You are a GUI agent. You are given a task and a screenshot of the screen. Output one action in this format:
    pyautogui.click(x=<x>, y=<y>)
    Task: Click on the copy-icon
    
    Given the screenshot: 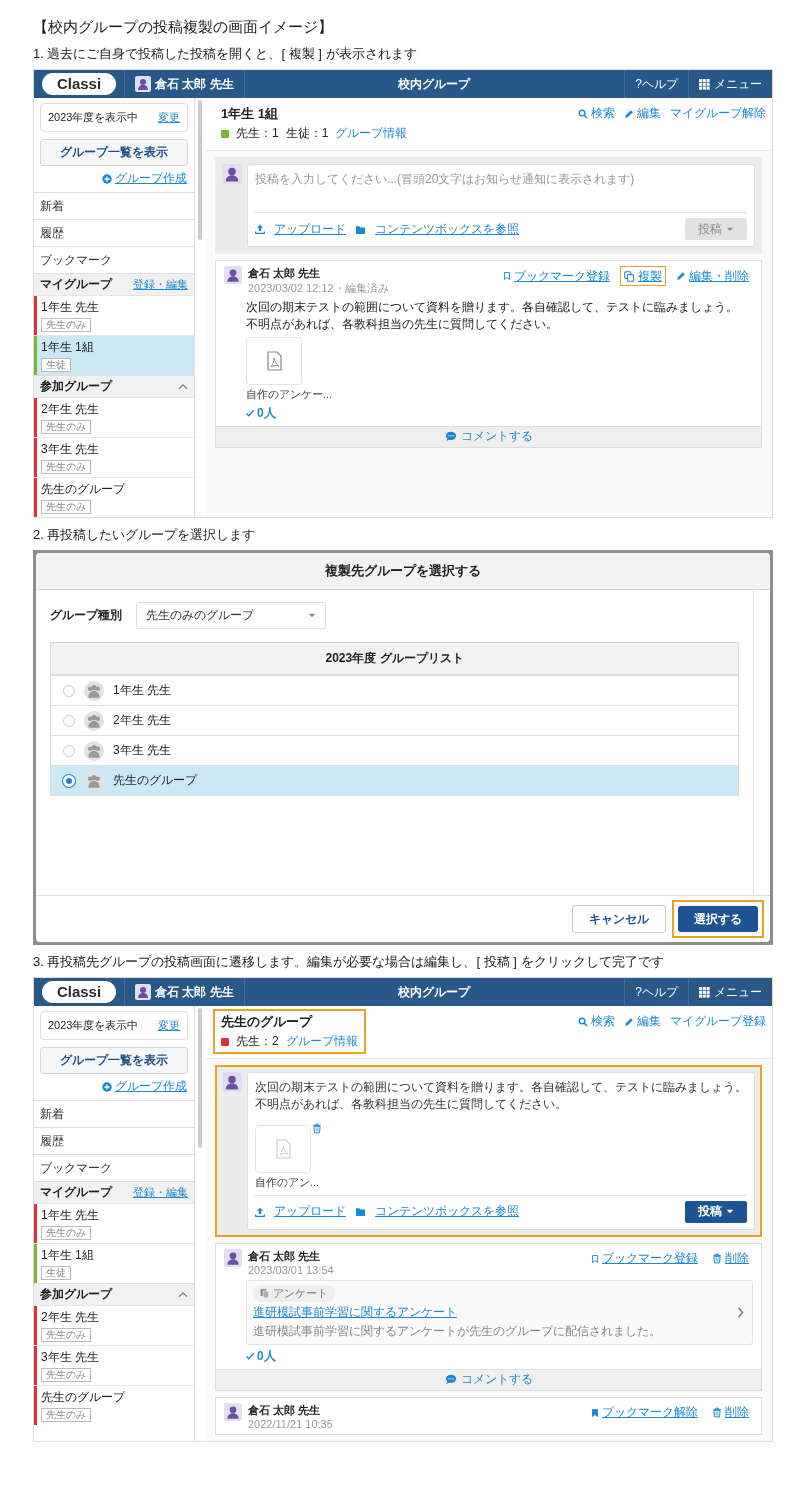 What is the action you would take?
    pyautogui.click(x=629, y=276)
    